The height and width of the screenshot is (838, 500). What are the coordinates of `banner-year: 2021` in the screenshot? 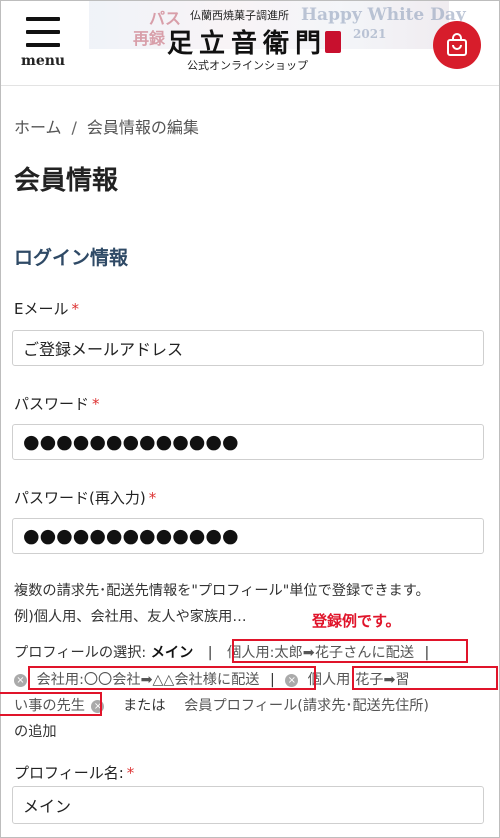 It's located at (370, 34).